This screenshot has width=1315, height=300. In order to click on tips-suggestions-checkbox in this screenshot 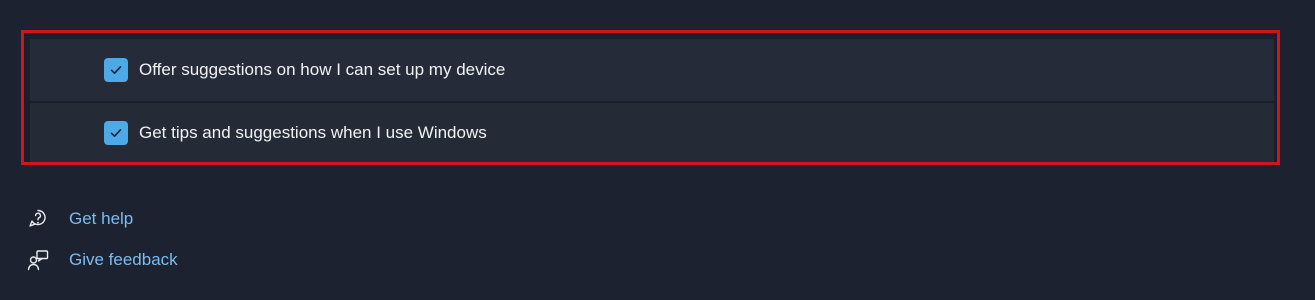, I will do `click(116, 132)`.